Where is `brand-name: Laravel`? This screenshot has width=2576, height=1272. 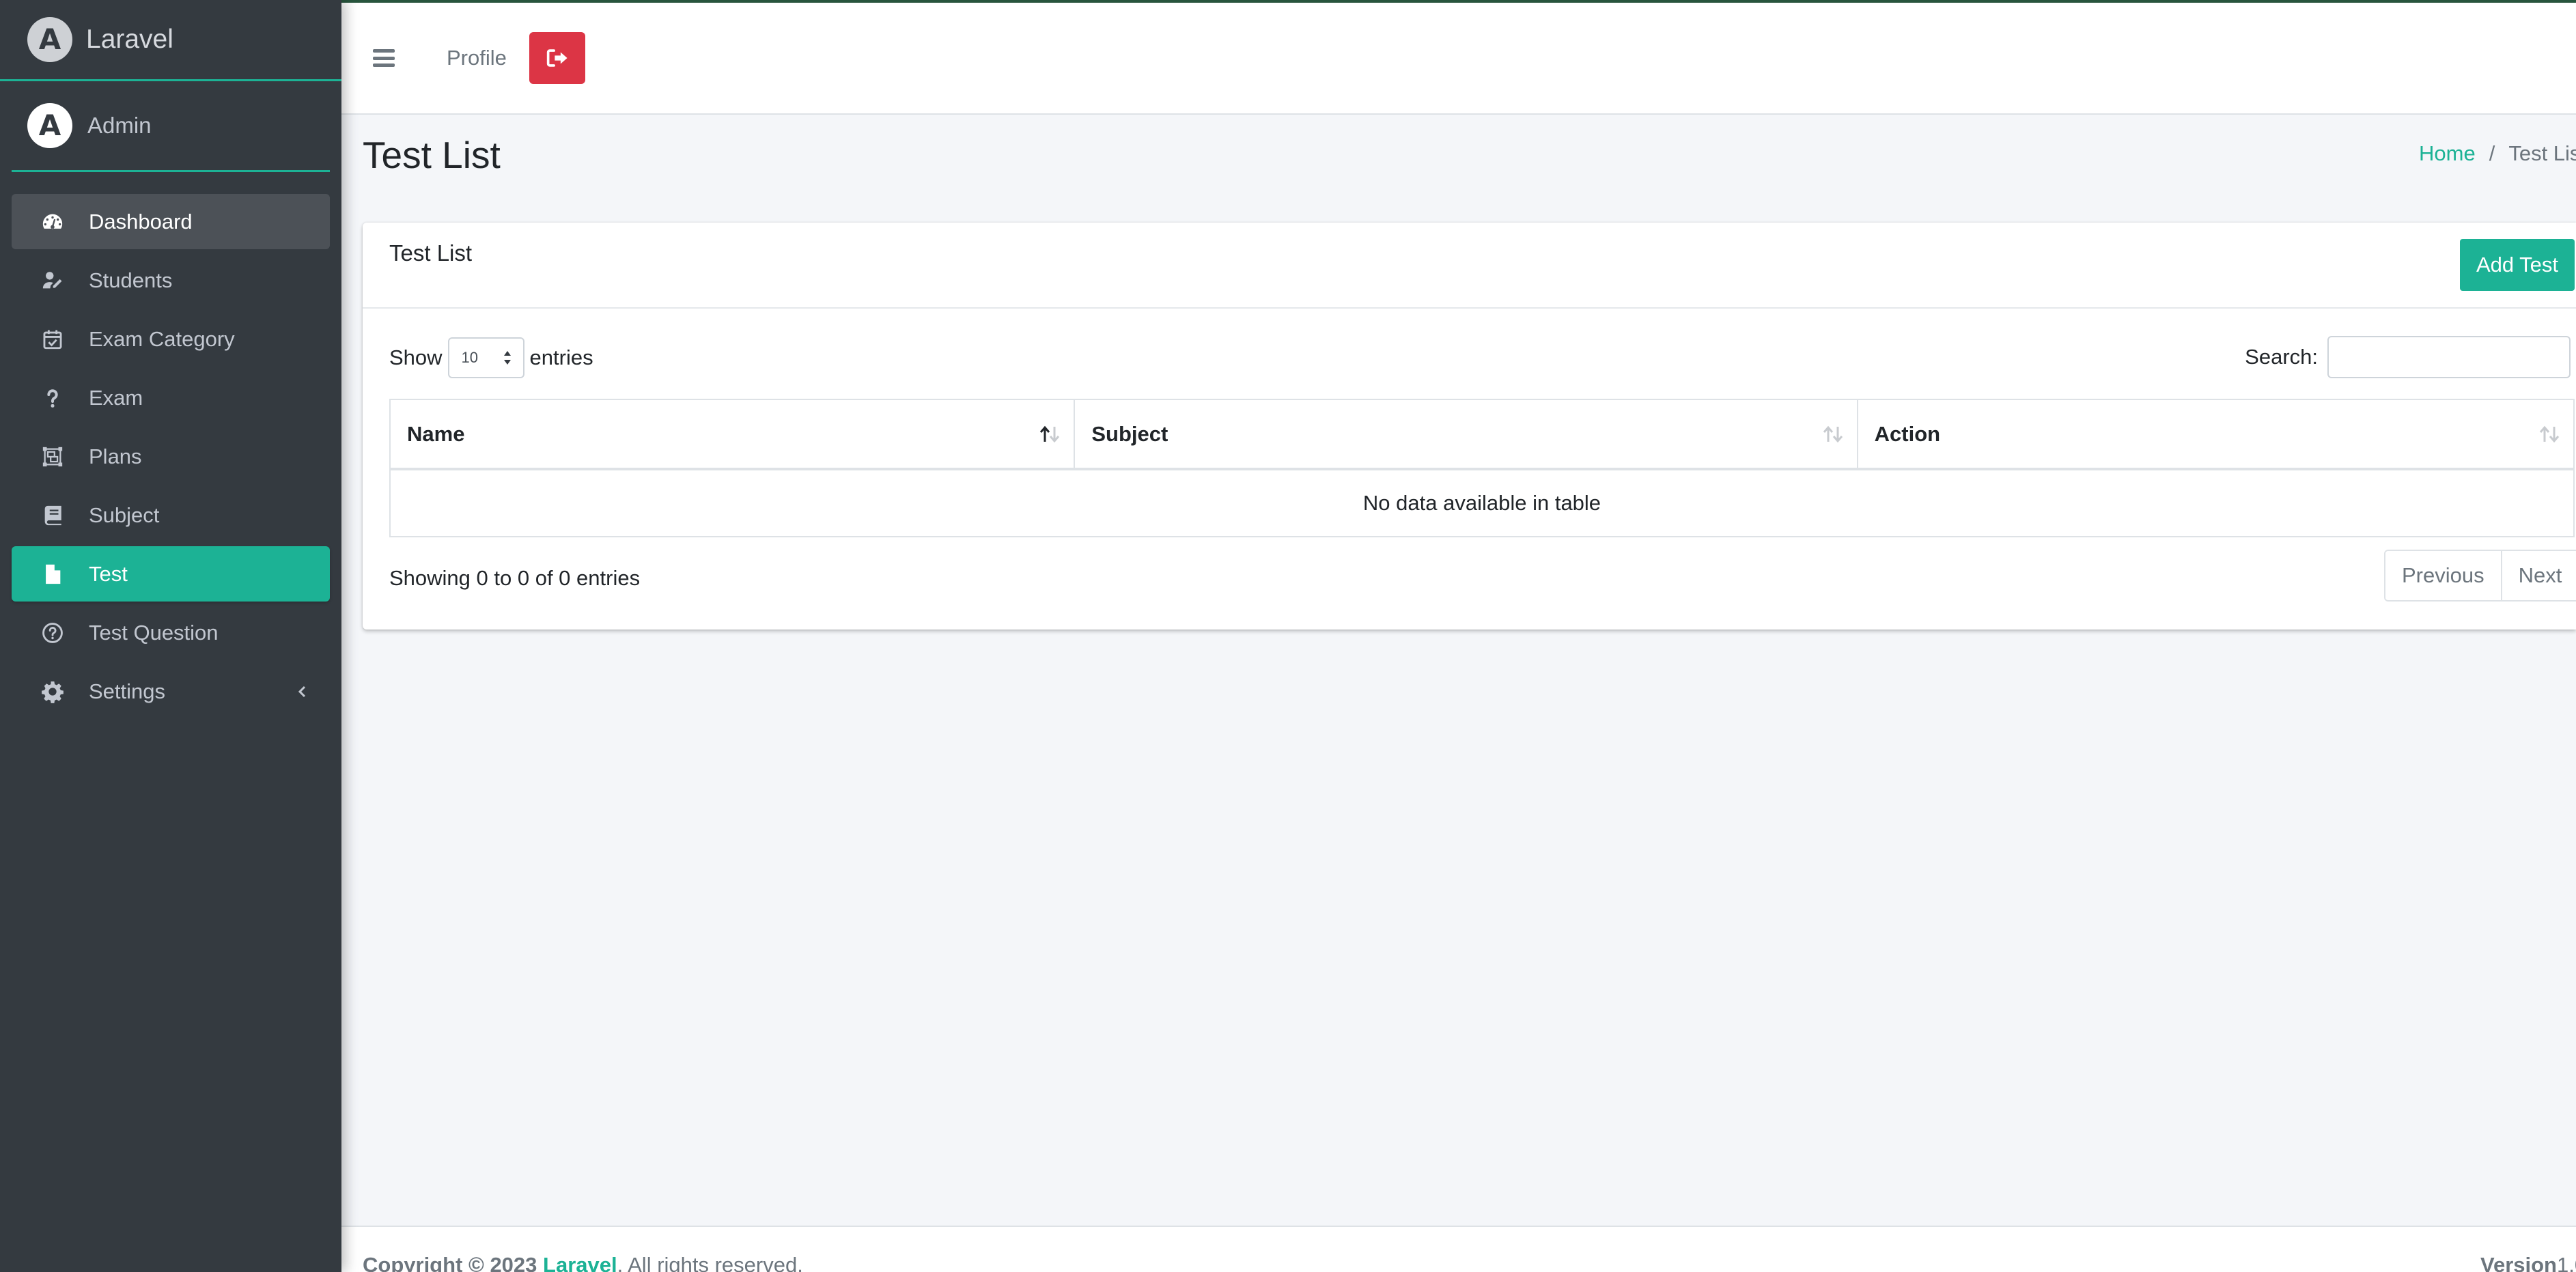
brand-name: Laravel is located at coordinates (129, 39).